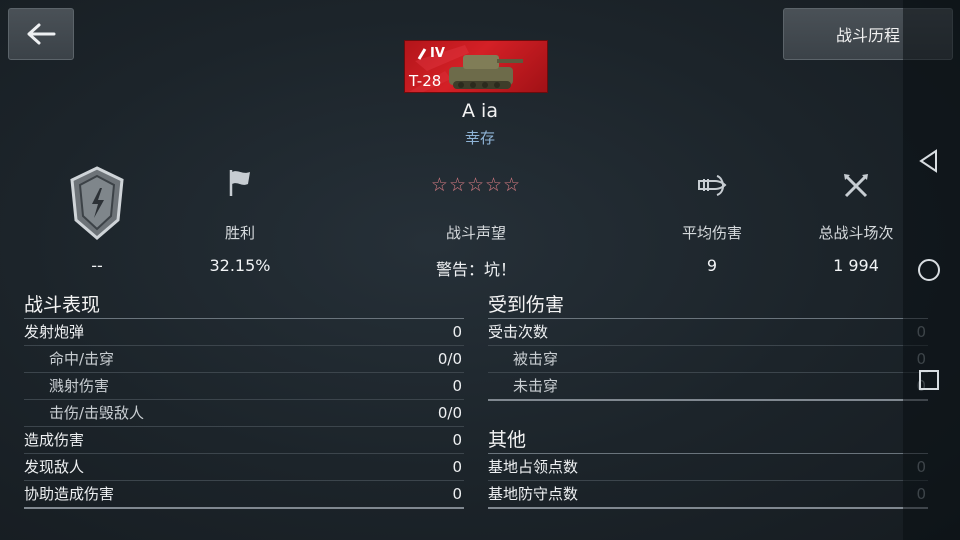 Image resolution: width=960 pixels, height=540 pixels. What do you see at coordinates (69, 494) in the screenshot?
I see `row-label: 协助造成伤害` at bounding box center [69, 494].